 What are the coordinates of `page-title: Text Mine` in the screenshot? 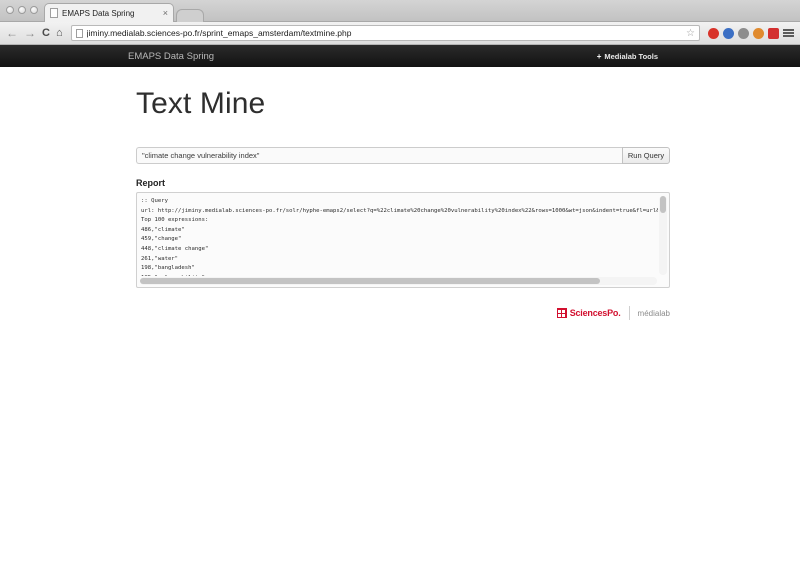 It's located at (201, 103).